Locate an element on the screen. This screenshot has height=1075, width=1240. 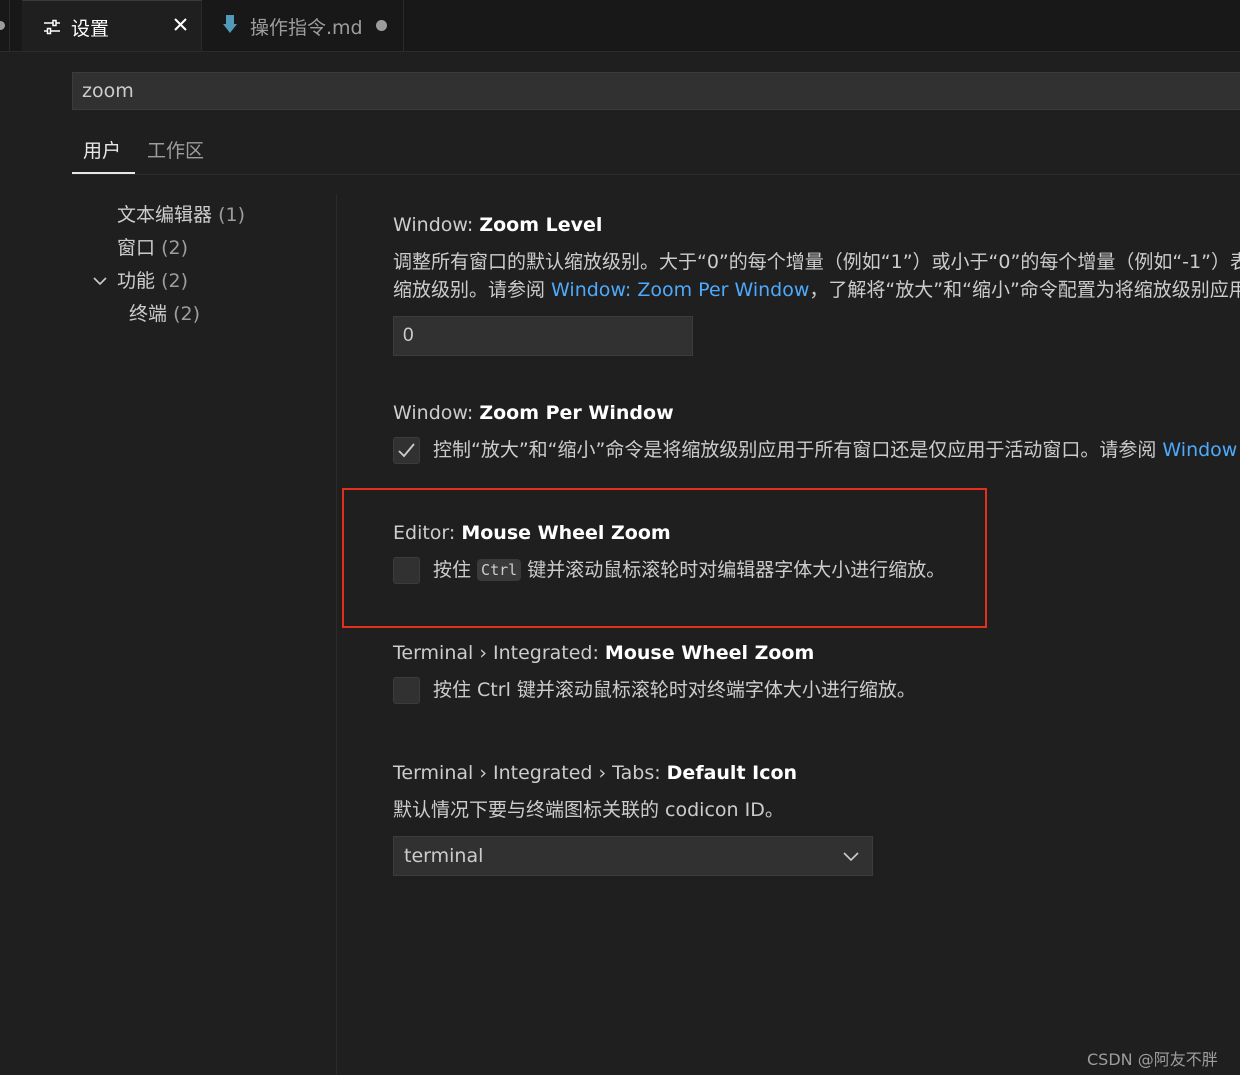
settings-scope-tabs: 用户 工作区 is located at coordinates (656, 152).